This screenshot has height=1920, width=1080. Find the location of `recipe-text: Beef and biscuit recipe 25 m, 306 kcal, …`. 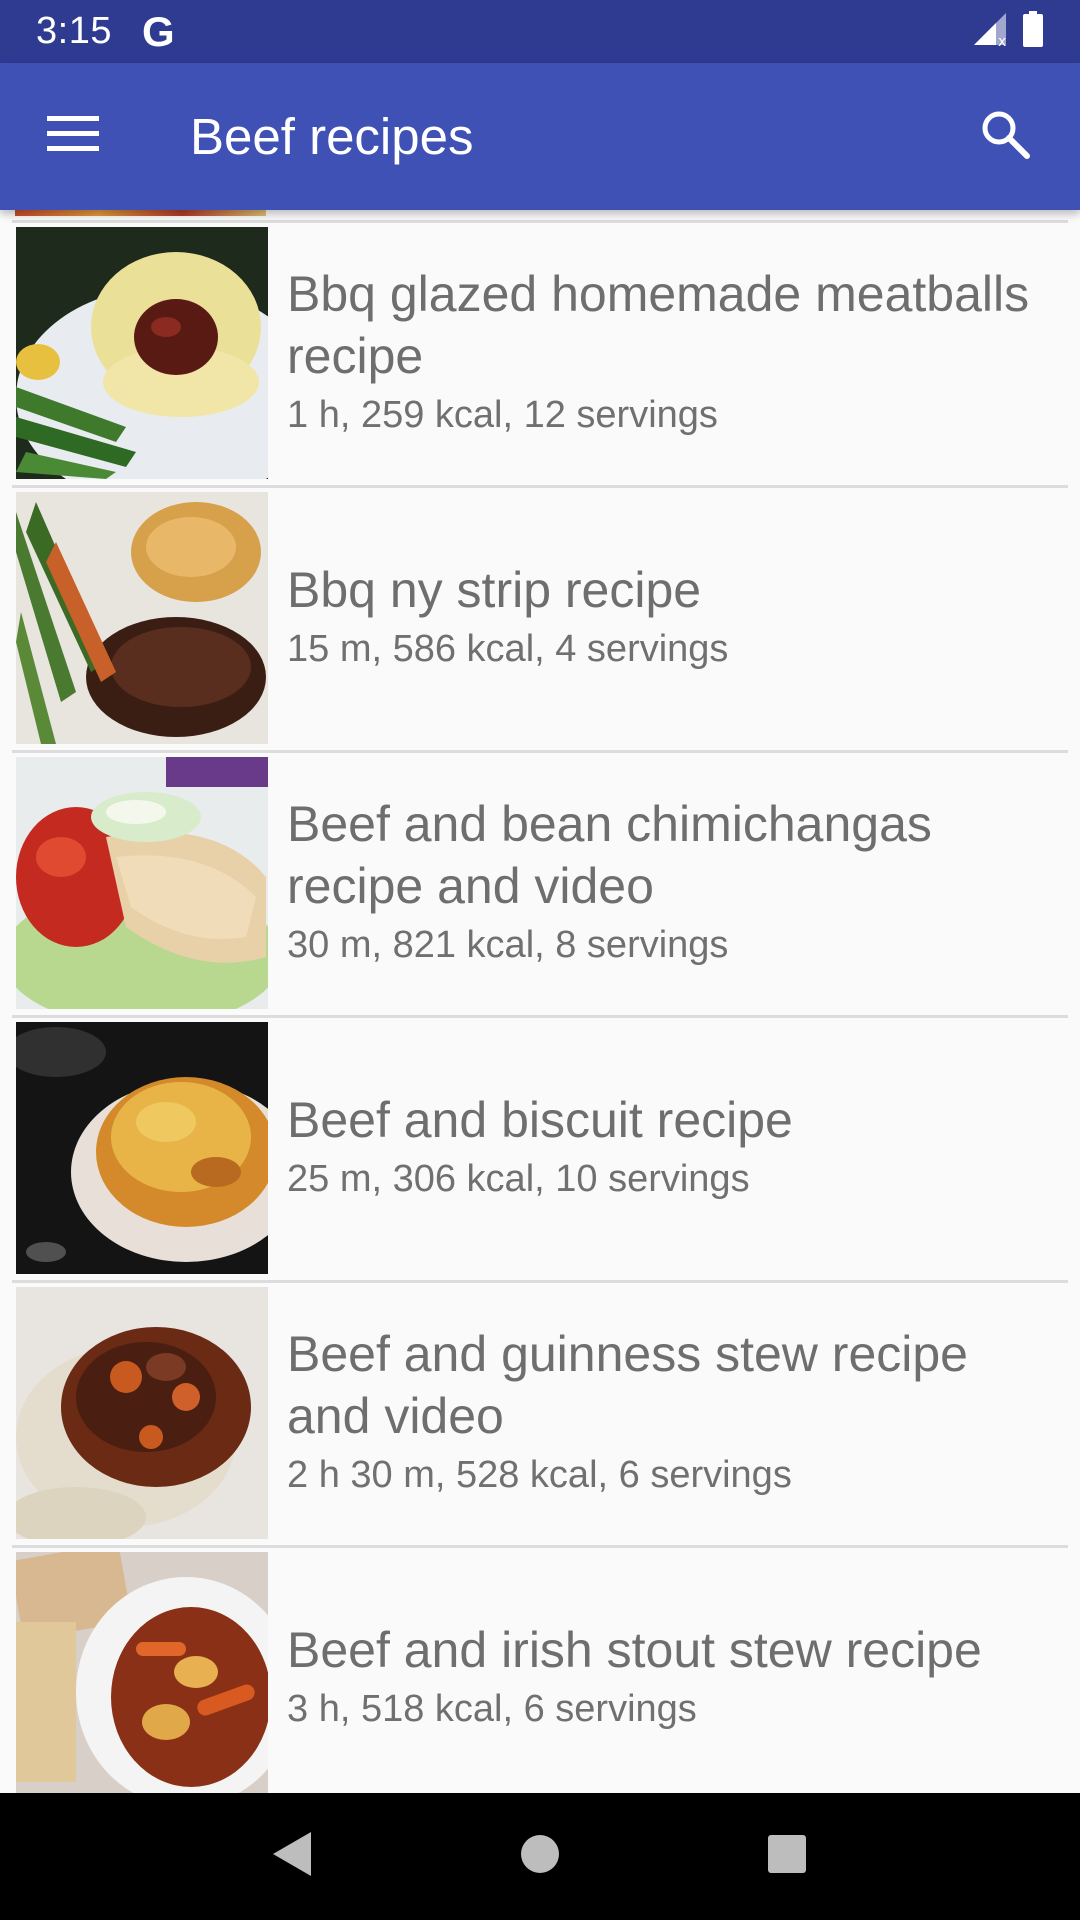

recipe-text: Beef and biscuit recipe 25 m, 306 kcal, … is located at coordinates (671, 1148).